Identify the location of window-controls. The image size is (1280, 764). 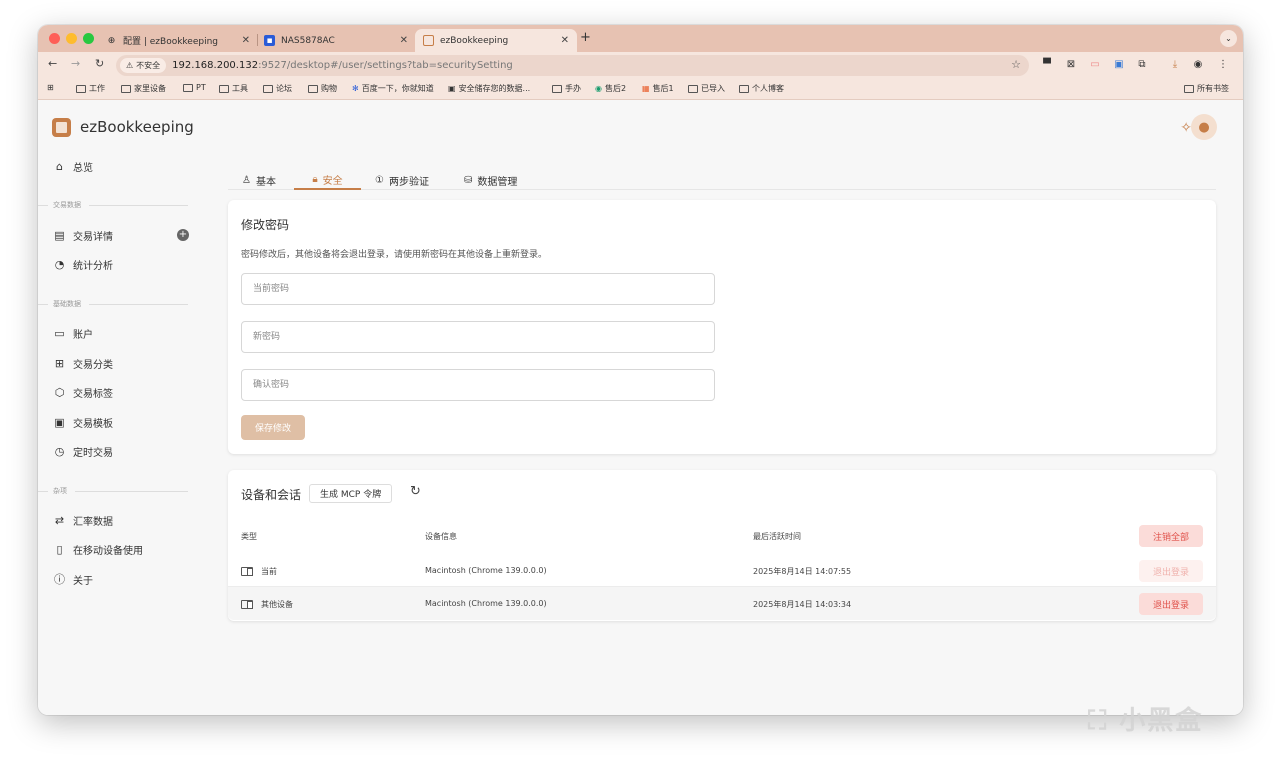
(71, 38).